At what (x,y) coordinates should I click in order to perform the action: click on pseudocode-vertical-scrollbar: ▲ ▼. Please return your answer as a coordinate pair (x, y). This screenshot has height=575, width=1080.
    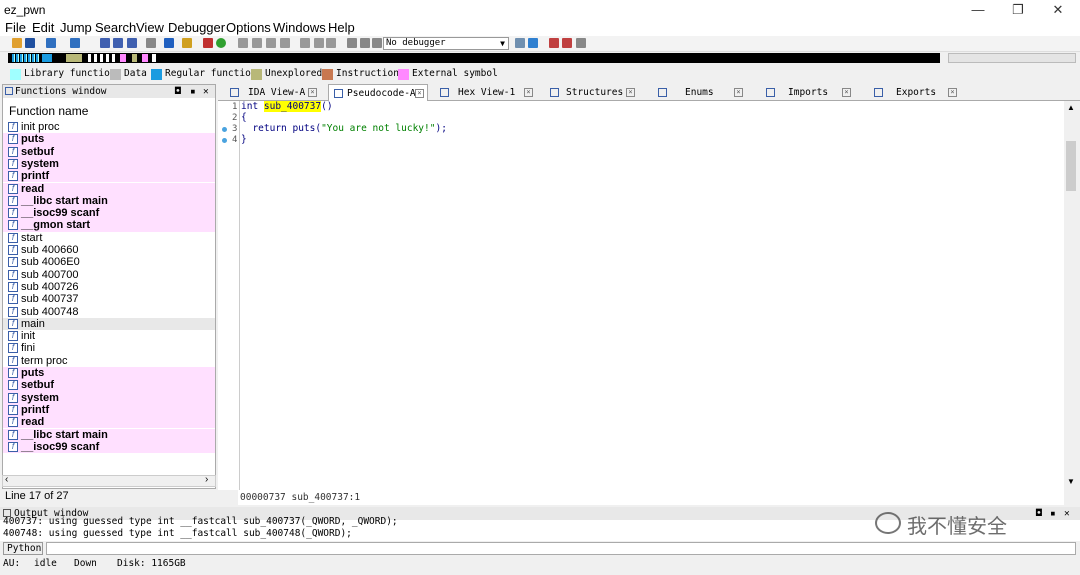
    Looking at the image, I should click on (1071, 295).